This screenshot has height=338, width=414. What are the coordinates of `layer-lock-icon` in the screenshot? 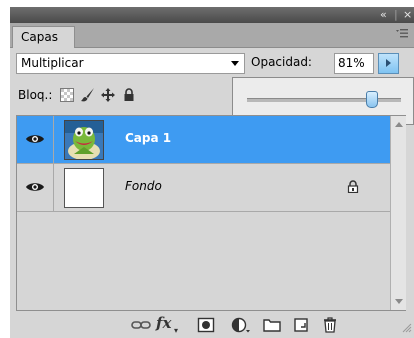 It's located at (353, 188).